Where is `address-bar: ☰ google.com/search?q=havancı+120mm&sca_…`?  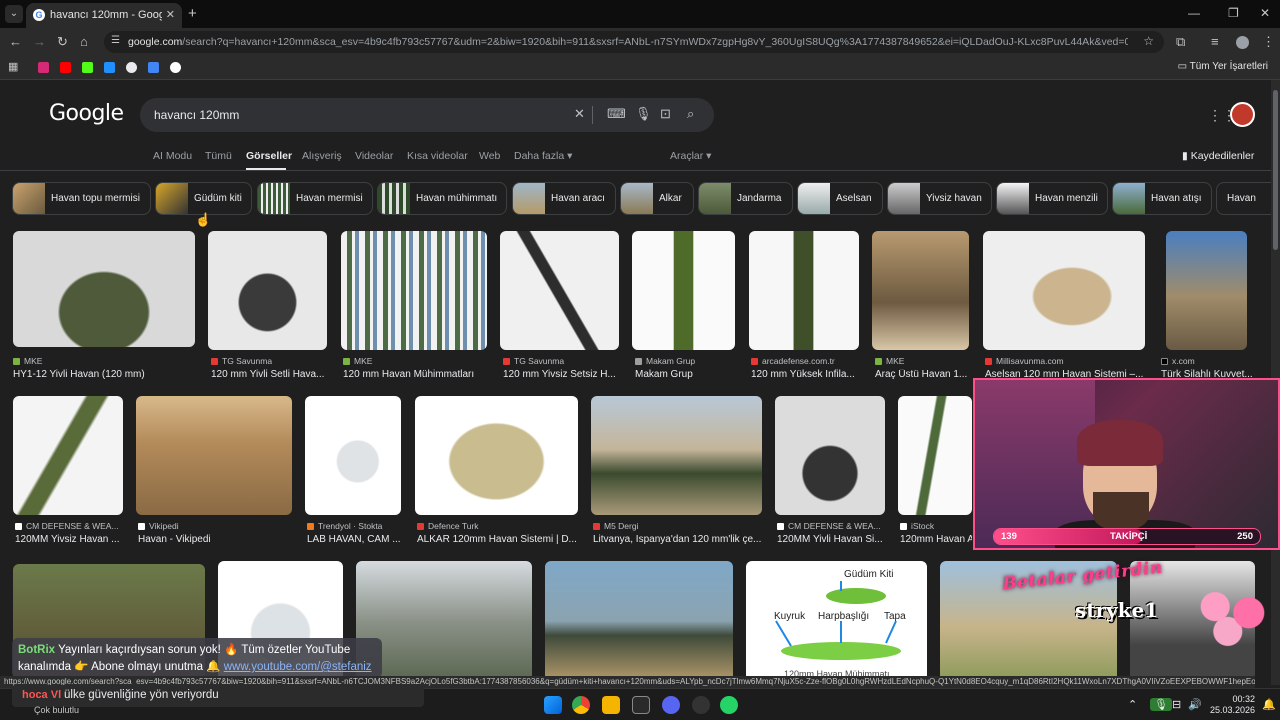 address-bar: ☰ google.com/search?q=havancı+120mm&sca_… is located at coordinates (634, 42).